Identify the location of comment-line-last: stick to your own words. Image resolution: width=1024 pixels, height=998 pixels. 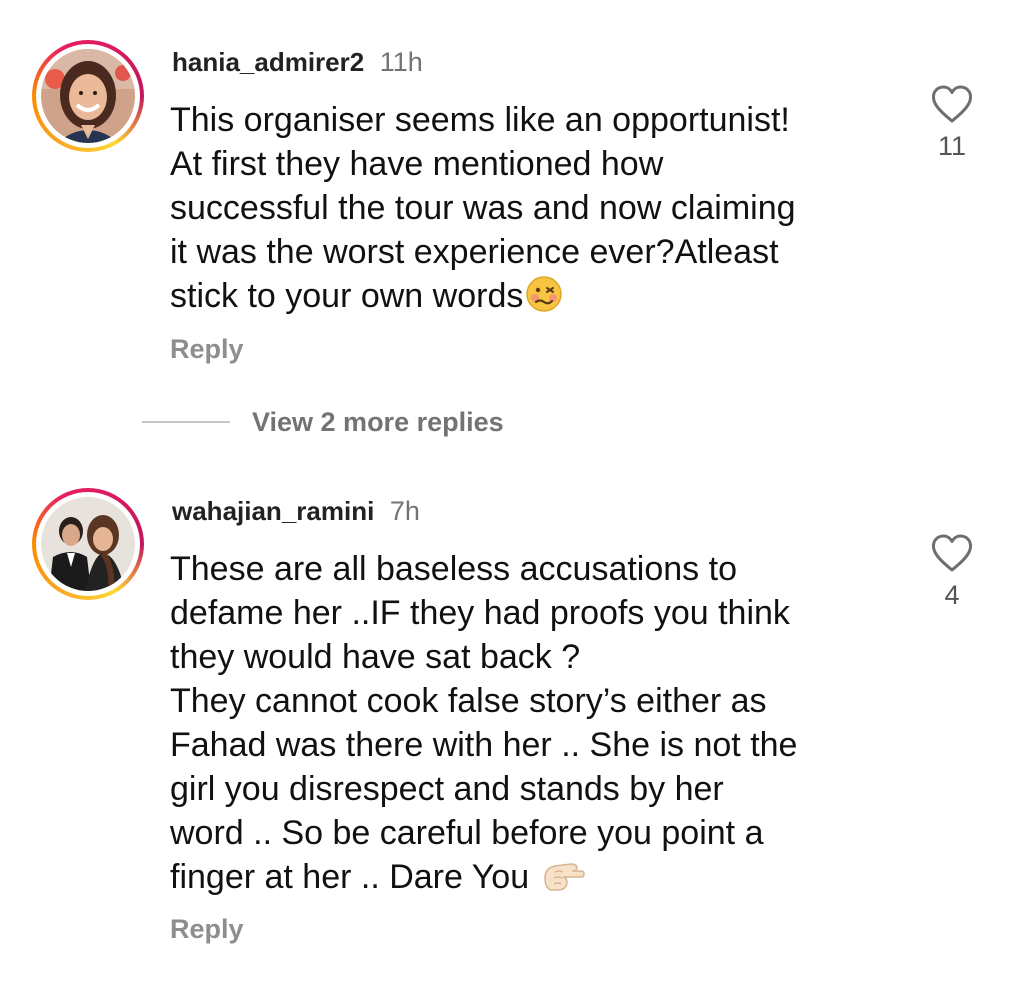
(483, 299).